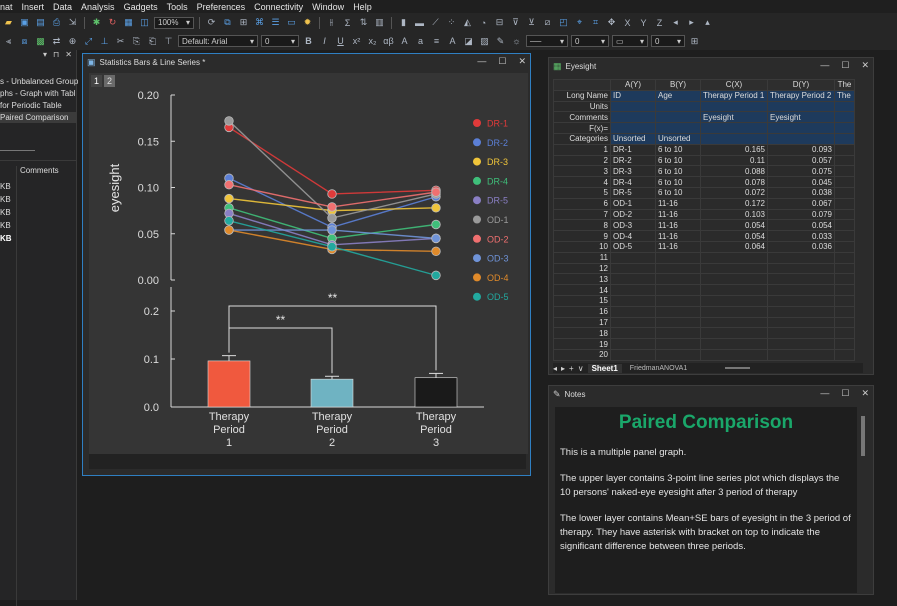 This screenshot has height=606, width=897. What do you see at coordinates (483, 22) in the screenshot?
I see `pie-icon: ◔` at bounding box center [483, 22].